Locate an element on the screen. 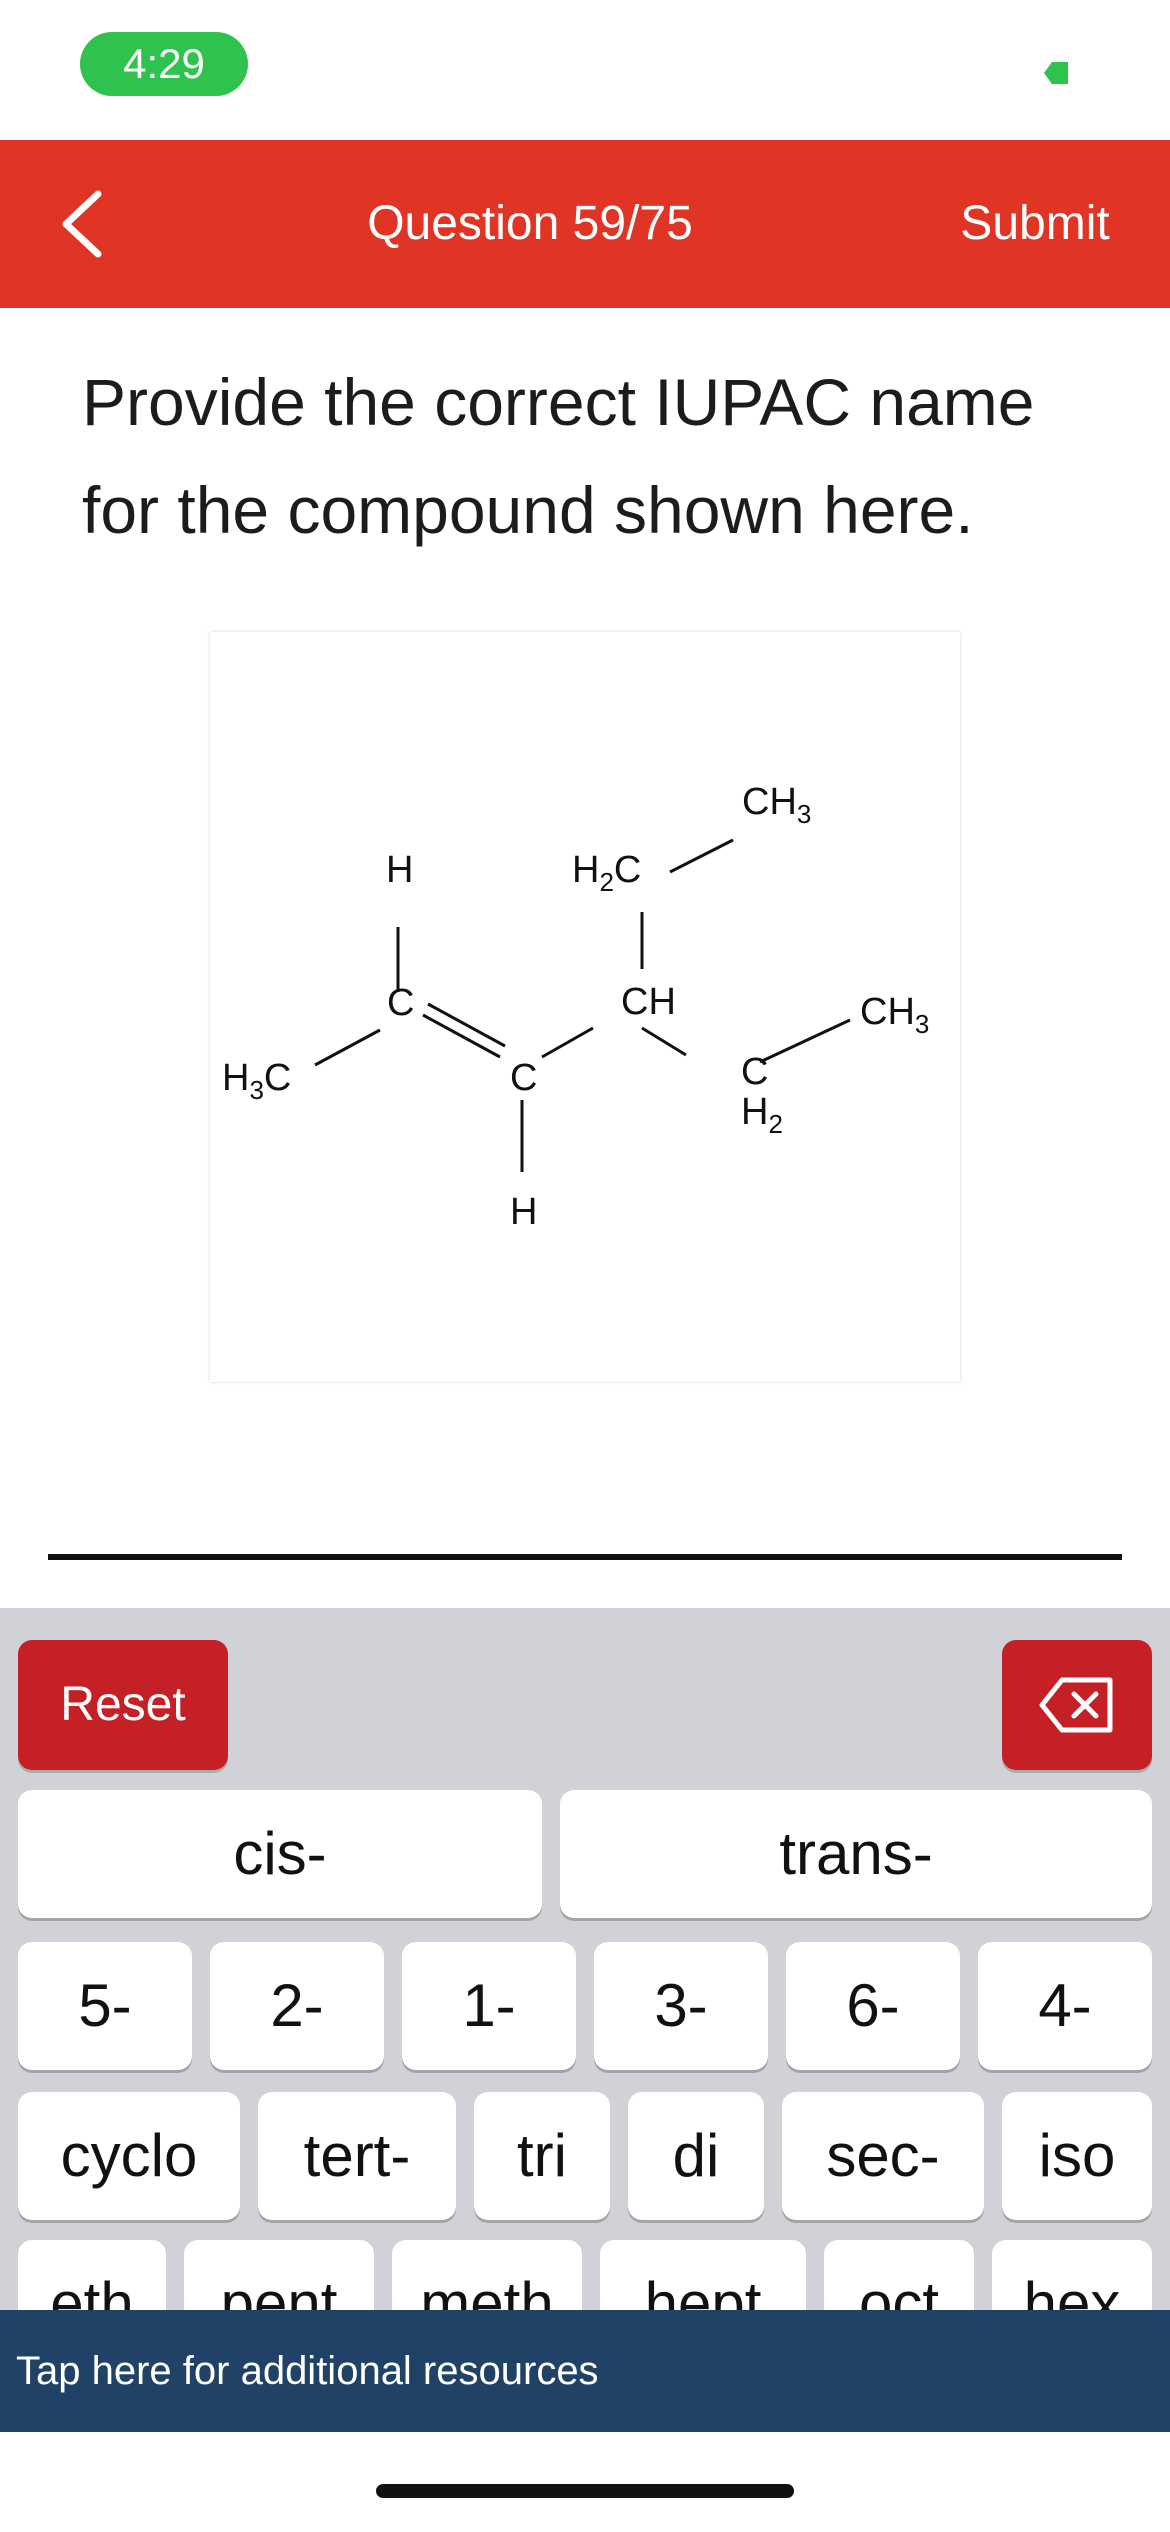  question-counter: Question 59/75 is located at coordinates (530, 223).